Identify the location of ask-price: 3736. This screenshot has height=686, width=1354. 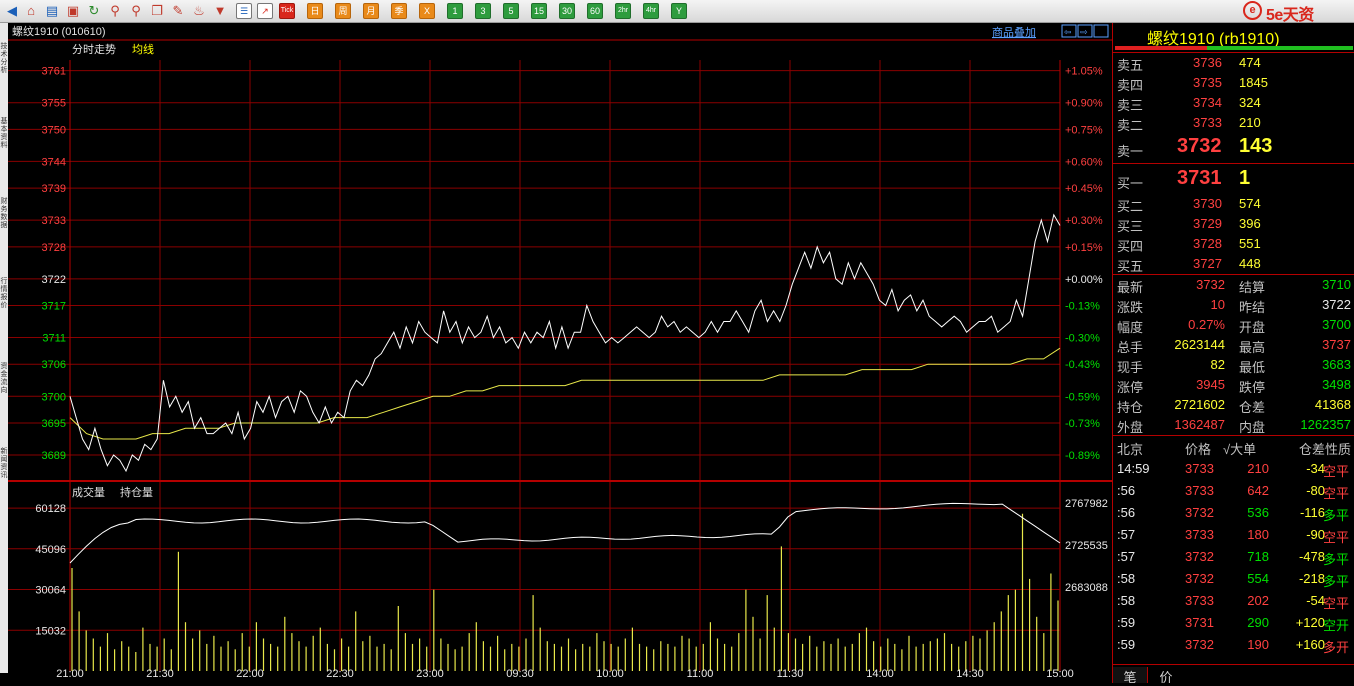
(1207, 62).